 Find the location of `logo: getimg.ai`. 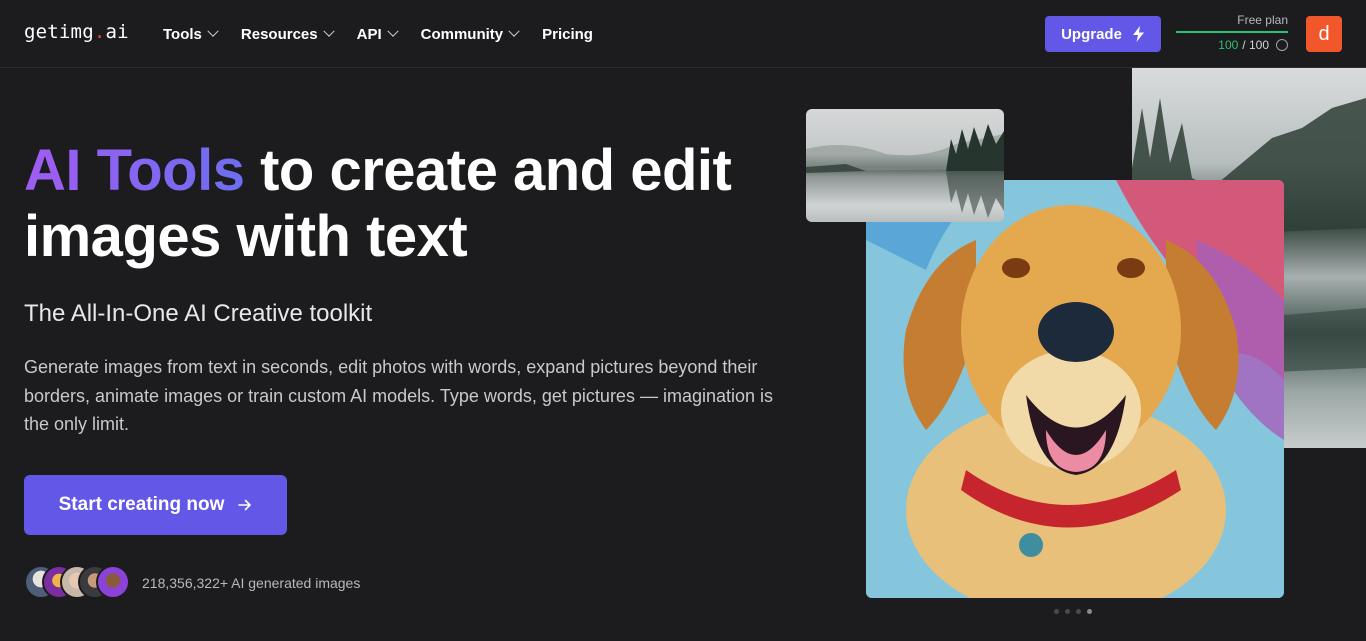

logo: getimg.ai is located at coordinates (76, 32).